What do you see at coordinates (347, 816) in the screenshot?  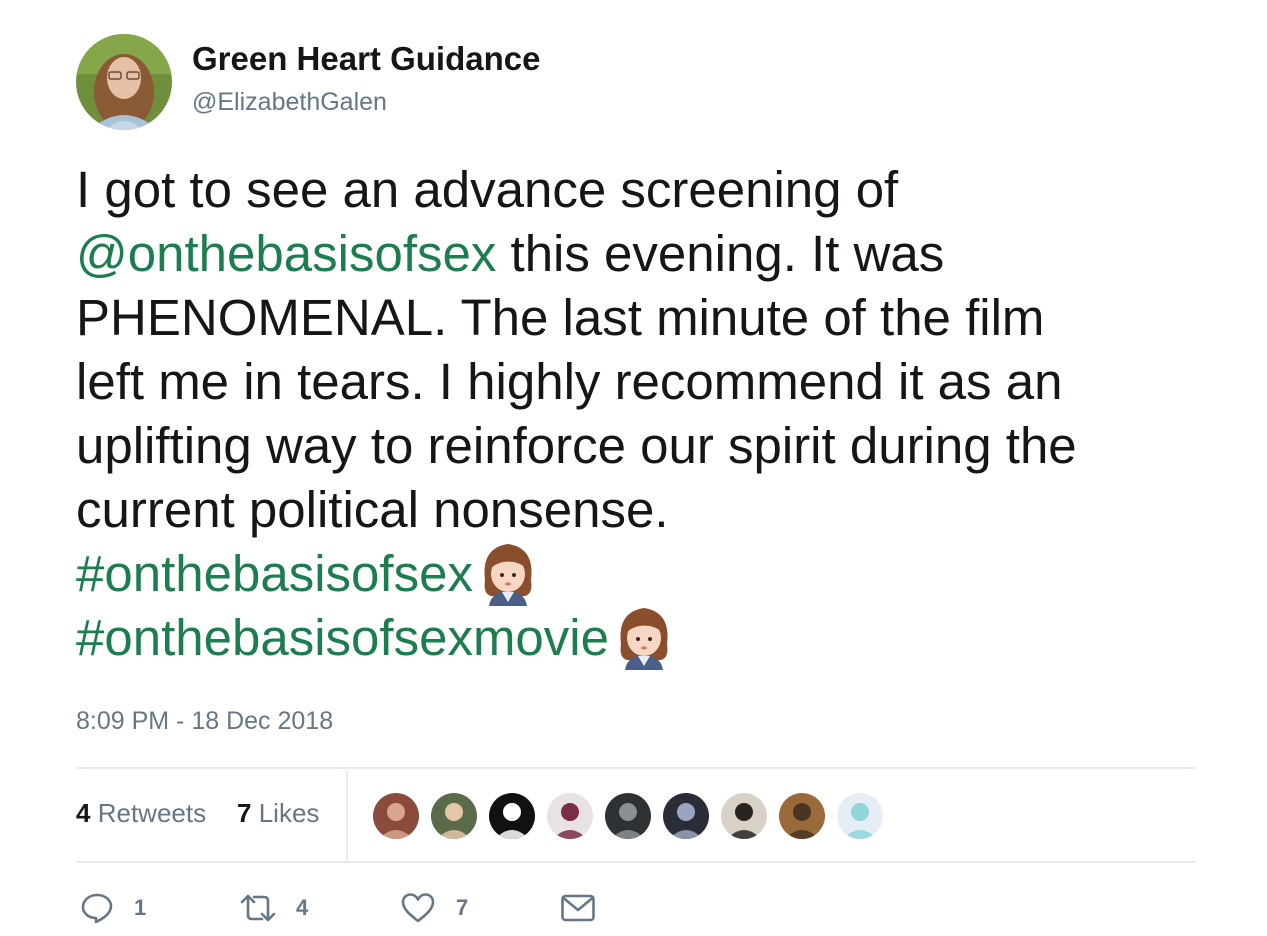 I see `stats-vertical-divider` at bounding box center [347, 816].